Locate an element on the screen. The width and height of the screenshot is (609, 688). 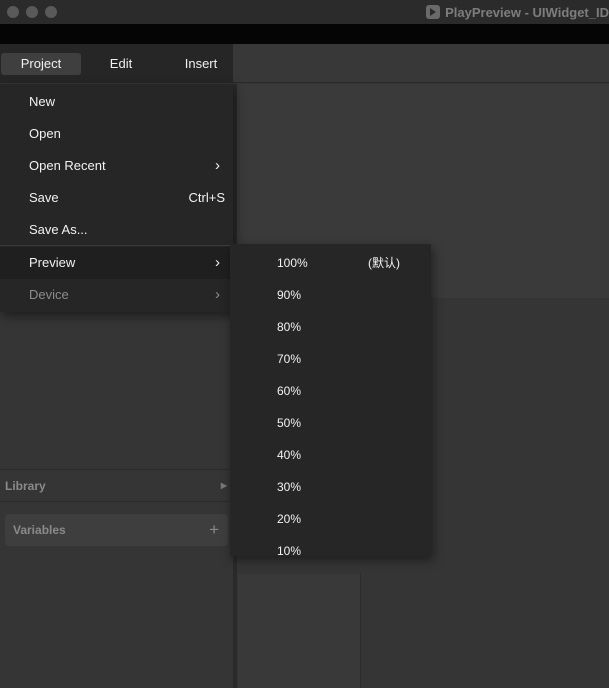
menu-item-label: Preview is located at coordinates (52, 262).